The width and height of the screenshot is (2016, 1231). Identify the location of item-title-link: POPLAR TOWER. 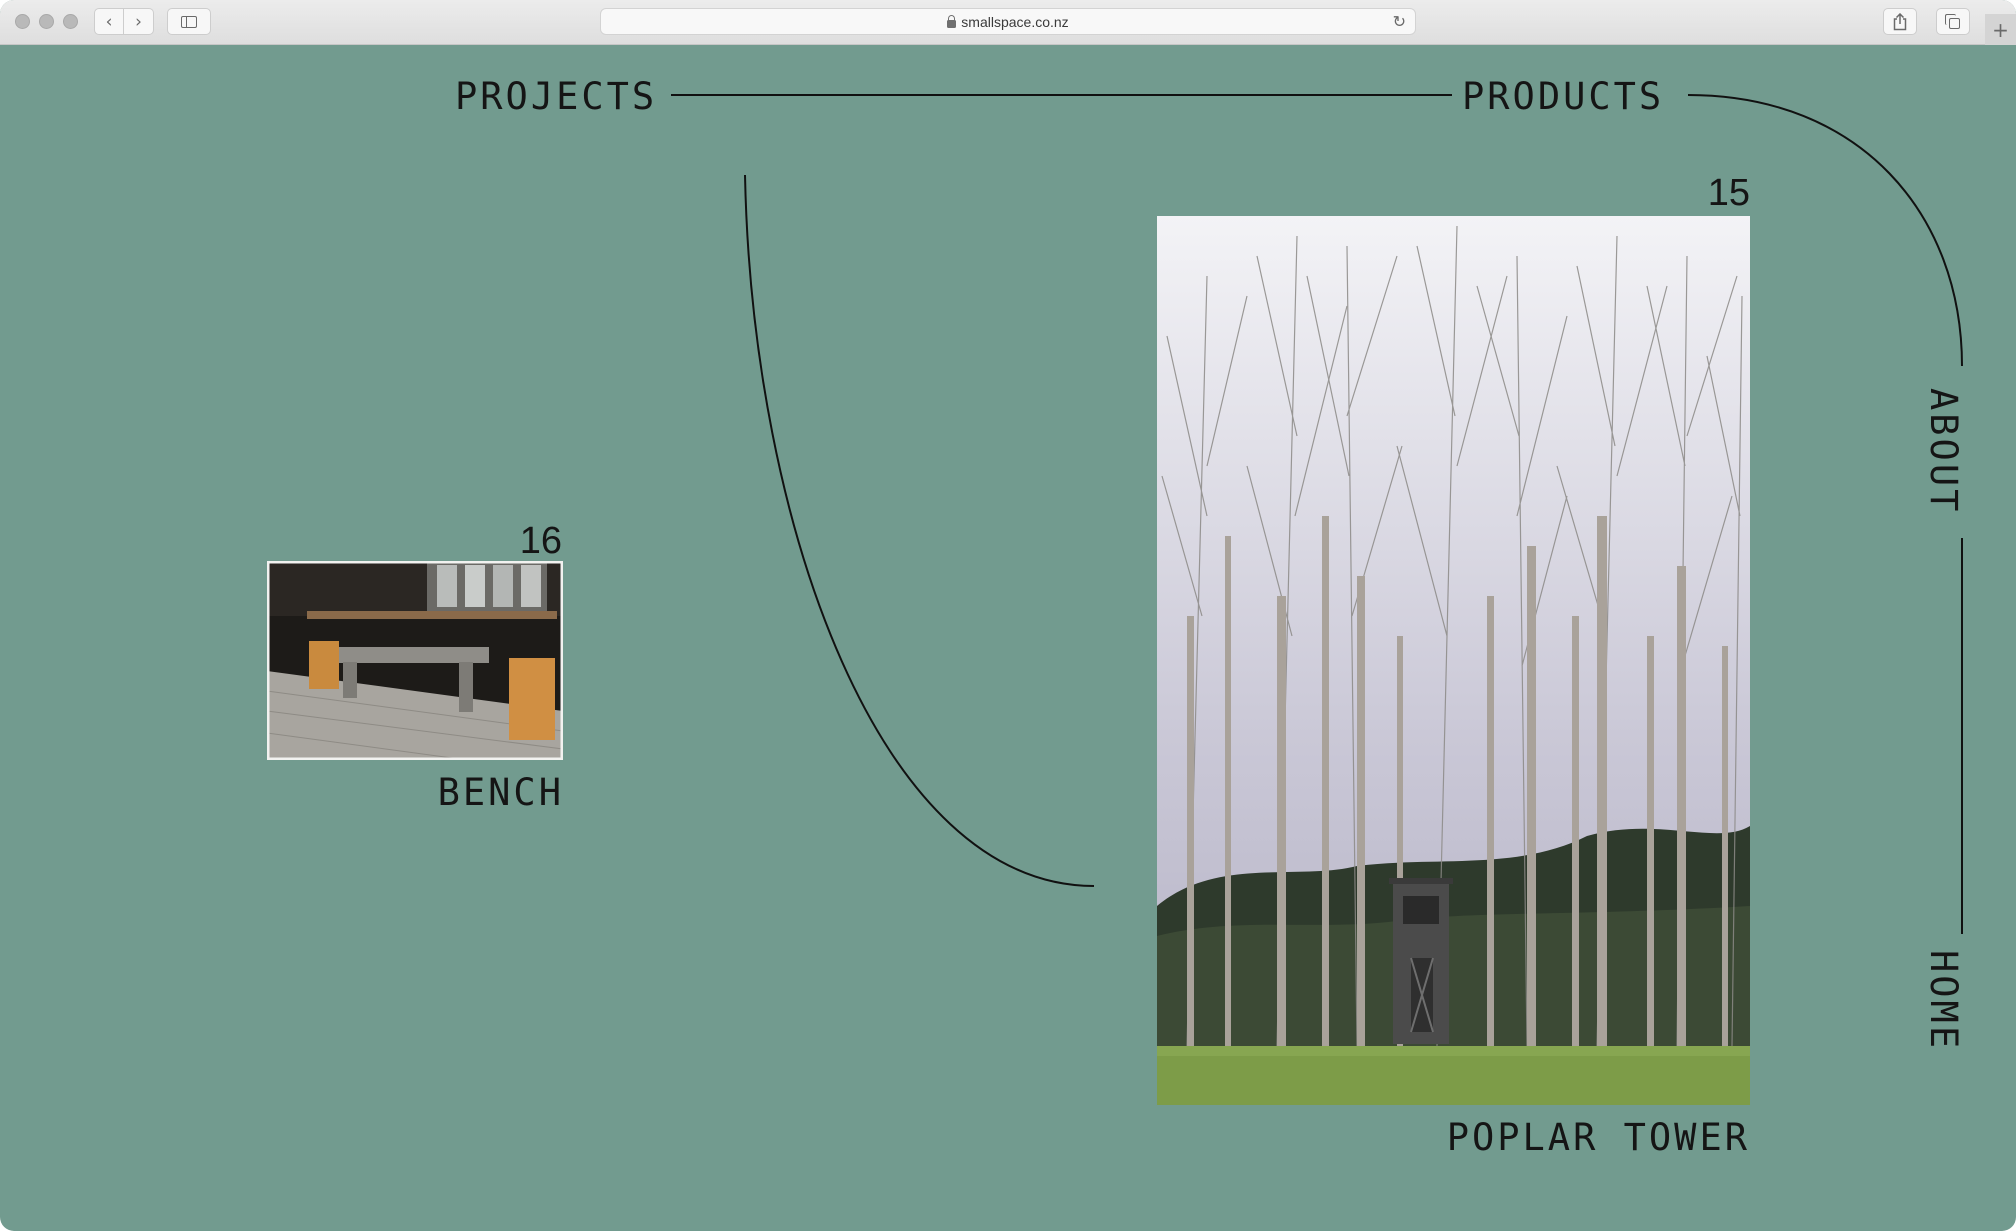
(1525, 1137).